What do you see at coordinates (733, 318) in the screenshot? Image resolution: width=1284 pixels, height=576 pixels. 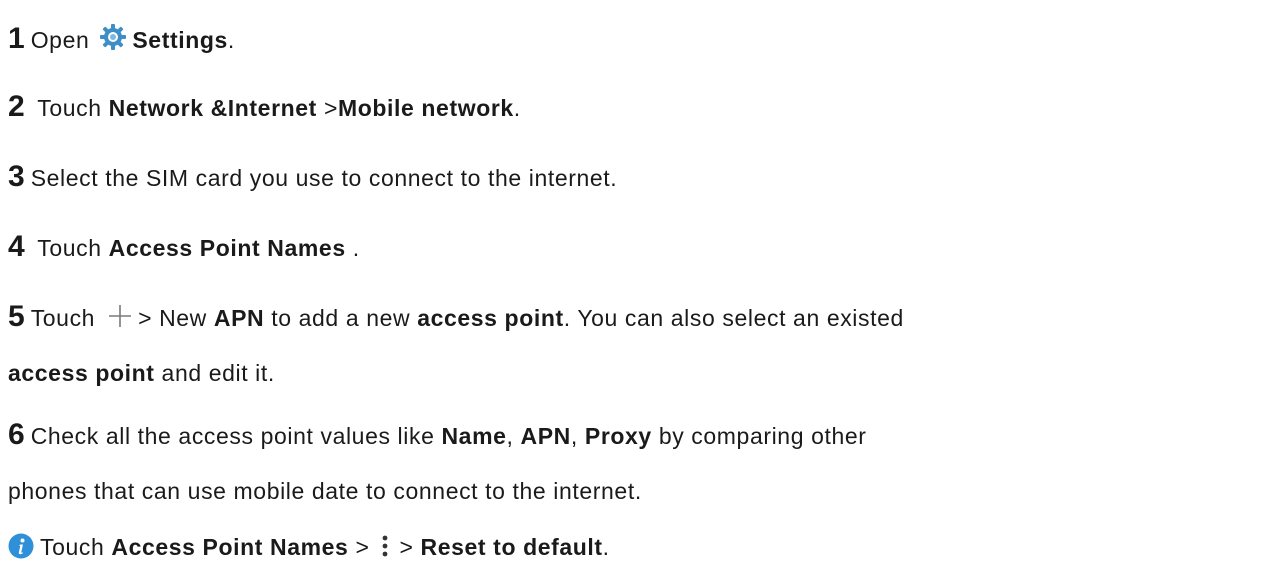 I see `step-text: . You can also select an existed` at bounding box center [733, 318].